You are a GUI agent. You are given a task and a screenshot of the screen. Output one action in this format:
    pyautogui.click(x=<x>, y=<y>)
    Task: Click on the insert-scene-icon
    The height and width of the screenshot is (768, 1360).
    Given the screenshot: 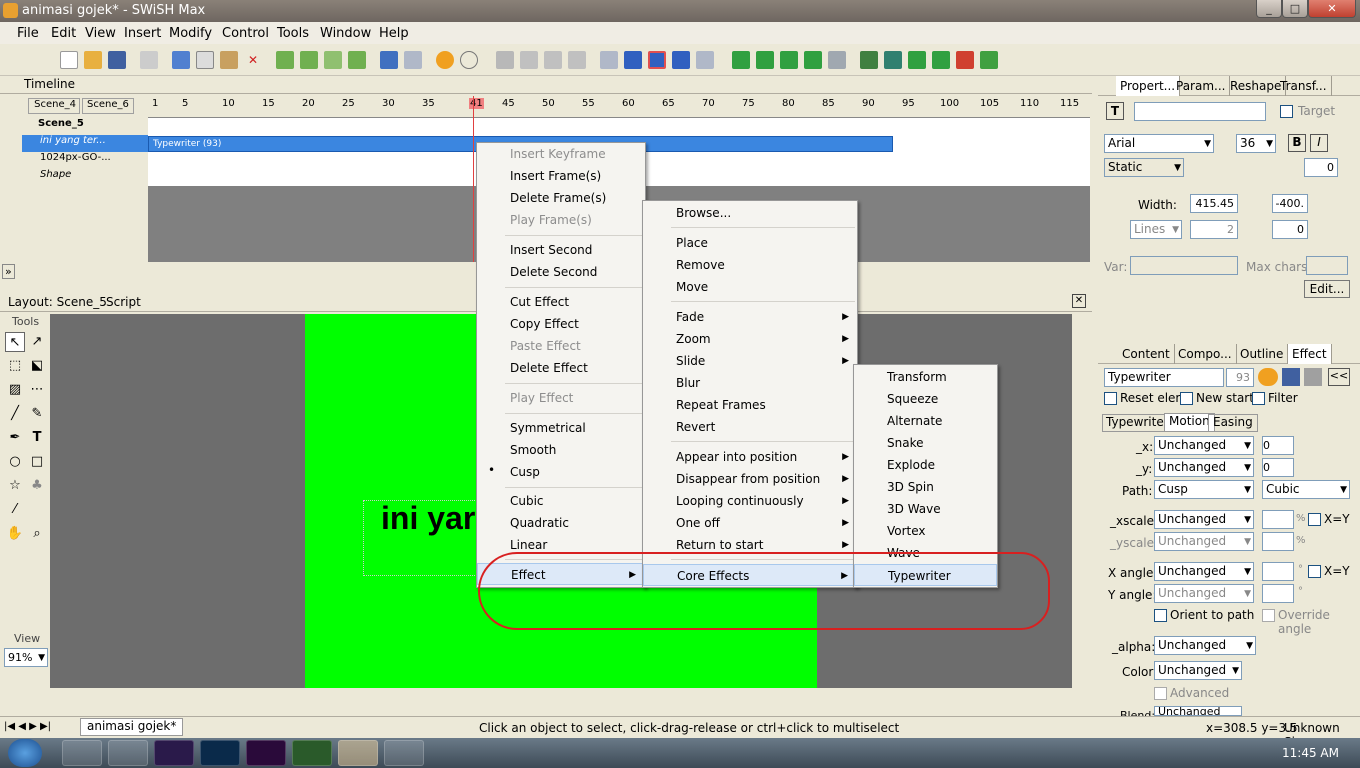 What is the action you would take?
    pyautogui.click(x=741, y=60)
    